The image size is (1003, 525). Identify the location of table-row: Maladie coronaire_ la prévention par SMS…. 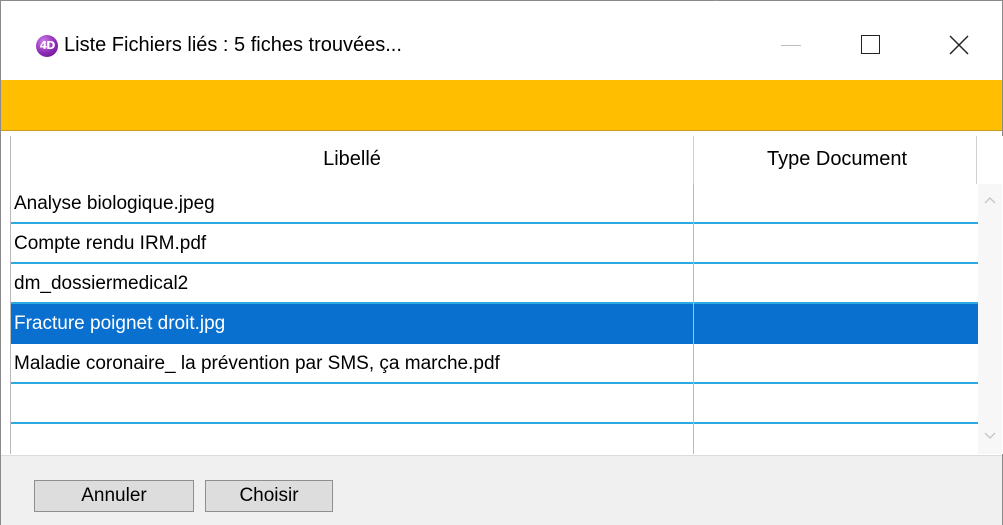
(494, 364).